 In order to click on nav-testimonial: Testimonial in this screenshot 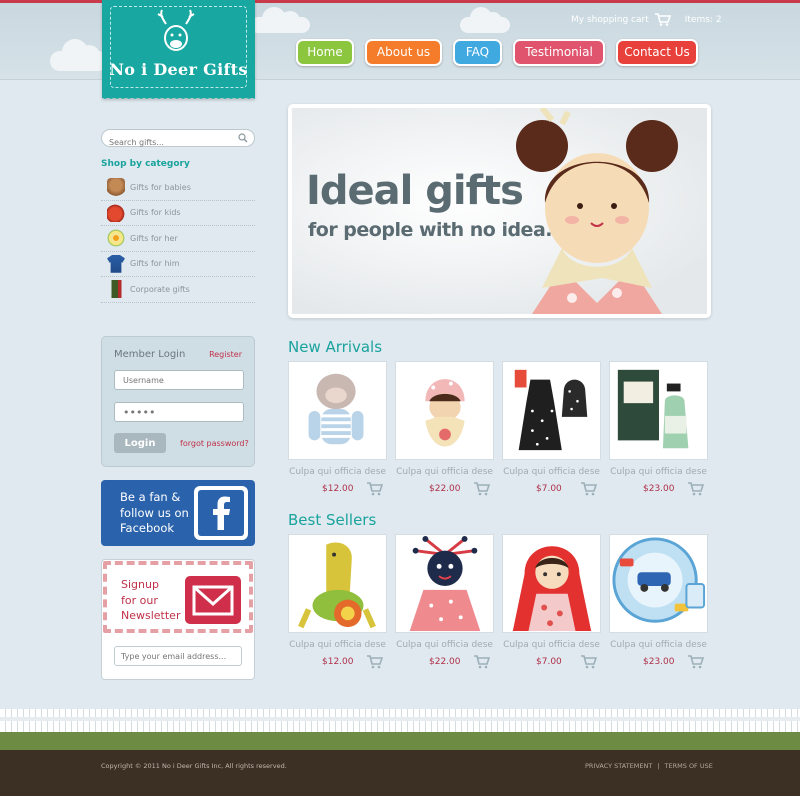, I will do `click(559, 52)`.